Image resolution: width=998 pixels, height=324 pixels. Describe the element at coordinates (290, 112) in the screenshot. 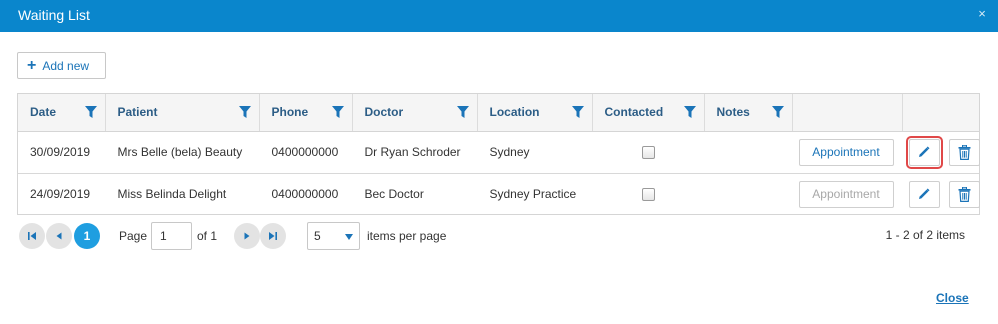

I see `column-label: Phone` at that location.